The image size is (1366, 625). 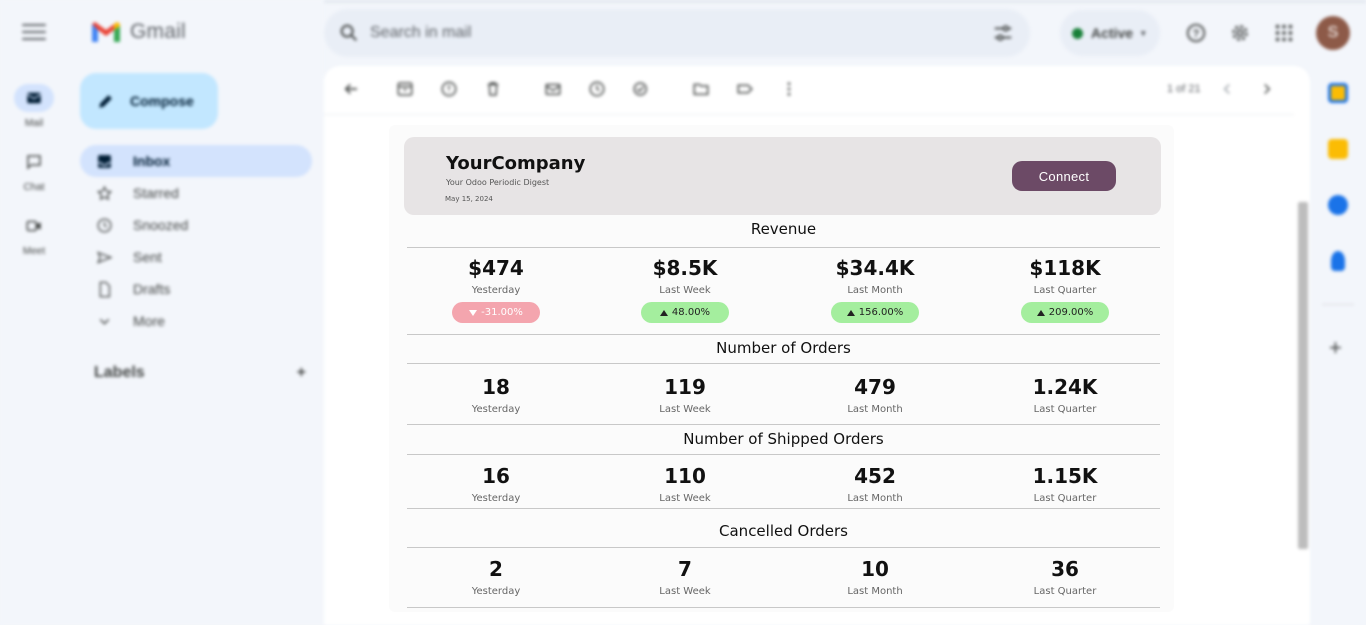 I want to click on kpi-value: $34.4K, so click(x=875, y=268).